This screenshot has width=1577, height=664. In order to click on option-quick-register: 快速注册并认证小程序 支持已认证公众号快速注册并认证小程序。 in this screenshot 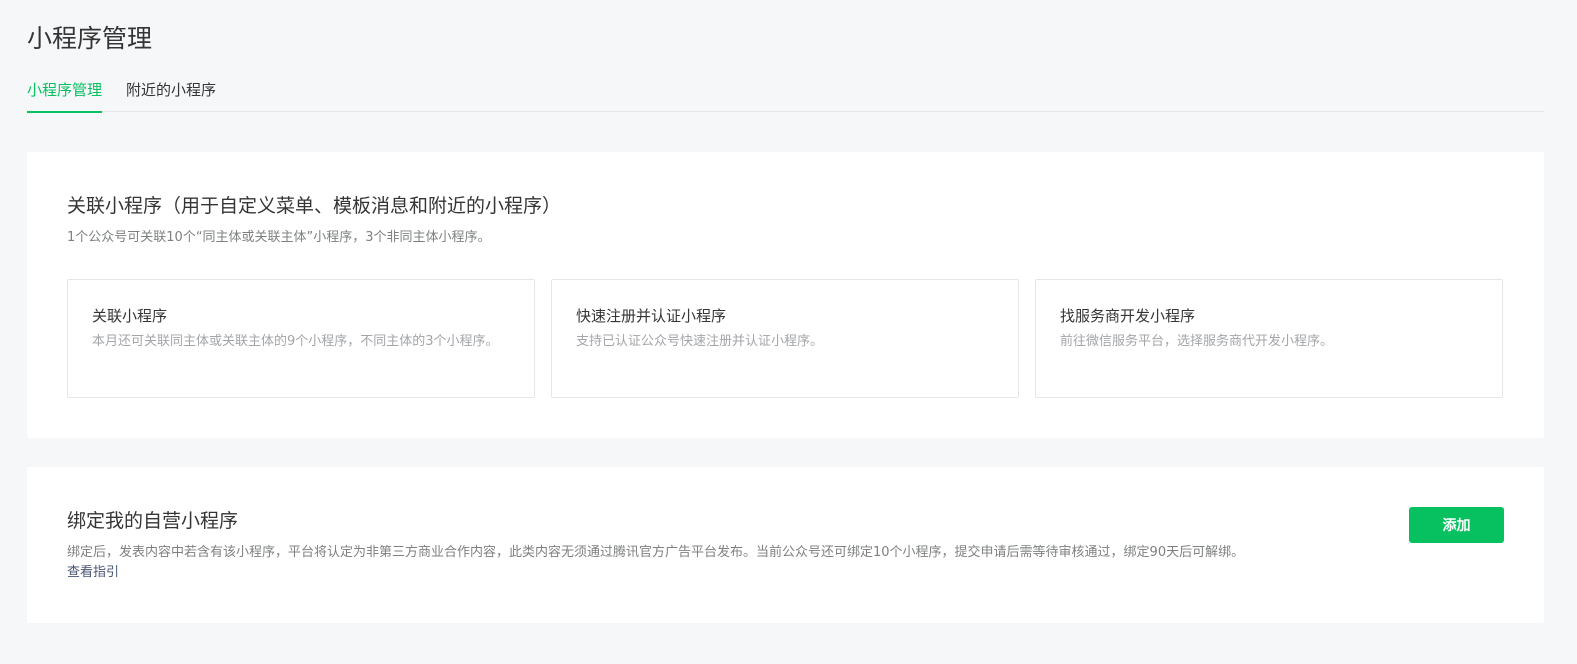, I will do `click(785, 338)`.